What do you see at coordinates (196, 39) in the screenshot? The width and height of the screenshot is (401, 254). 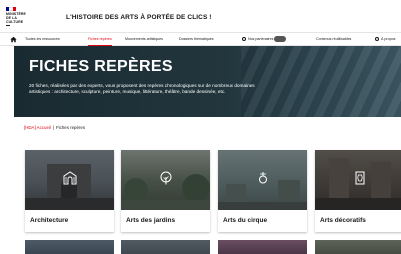 I see `nav-item-thematic-files: Dossiers thématiques` at bounding box center [196, 39].